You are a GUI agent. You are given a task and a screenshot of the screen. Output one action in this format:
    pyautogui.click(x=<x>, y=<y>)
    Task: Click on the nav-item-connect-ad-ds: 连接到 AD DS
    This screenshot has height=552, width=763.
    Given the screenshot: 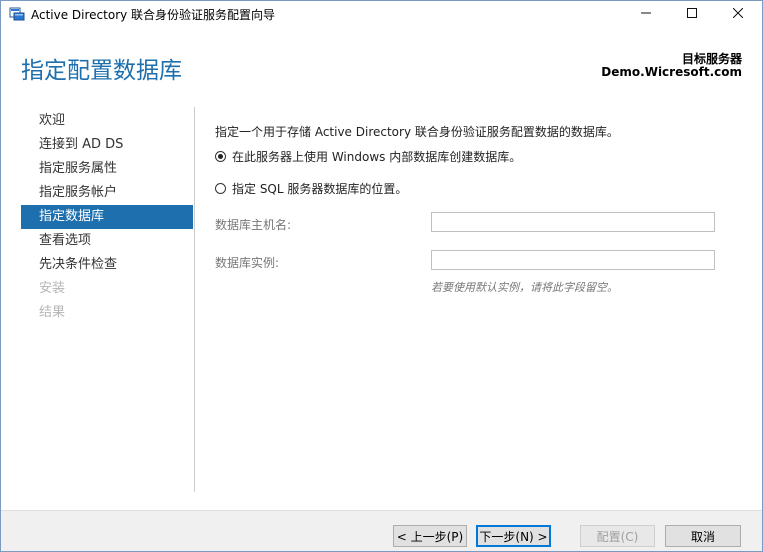 What is the action you would take?
    pyautogui.click(x=107, y=145)
    